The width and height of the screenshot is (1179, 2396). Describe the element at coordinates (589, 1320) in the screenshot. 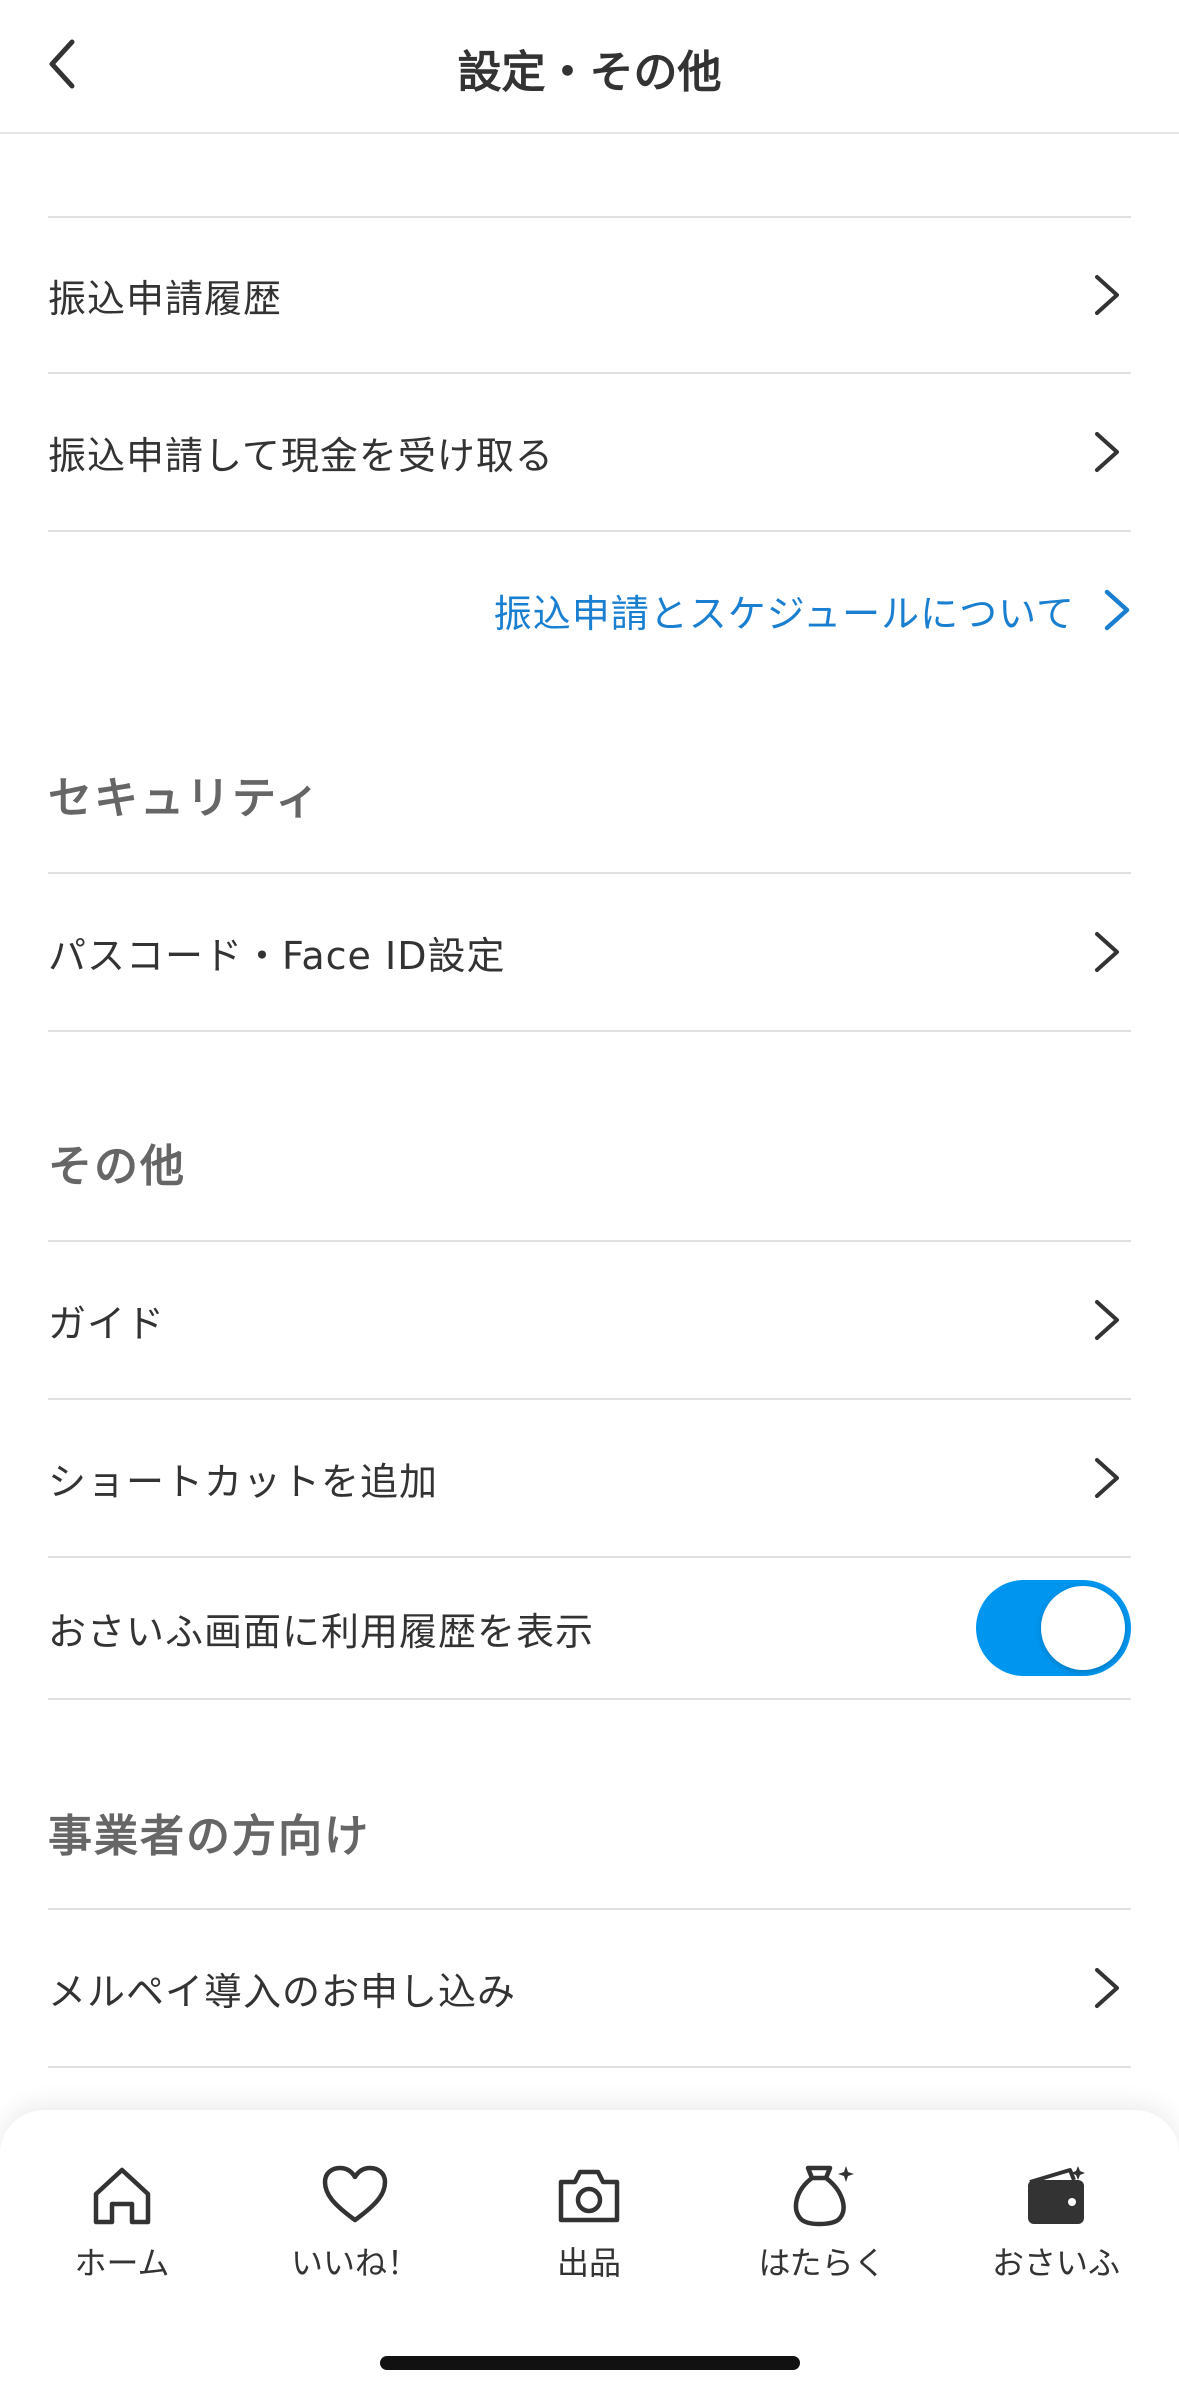

I see `guide-row: ガイド` at that location.